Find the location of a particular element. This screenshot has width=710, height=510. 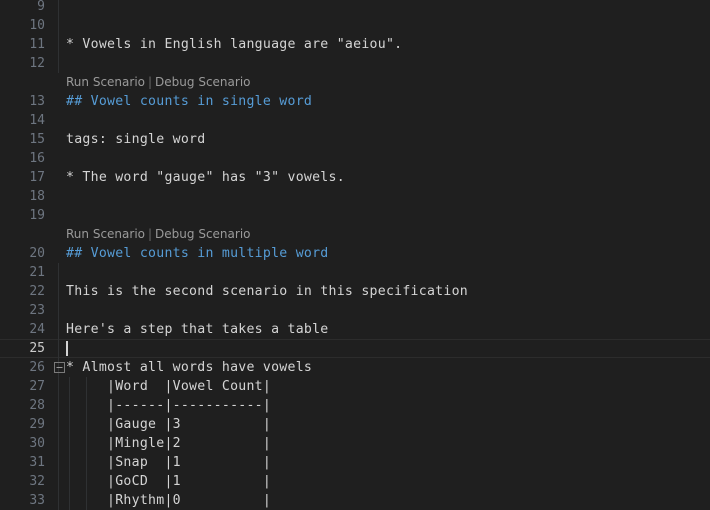

line-number: 20 is located at coordinates (37, 253).